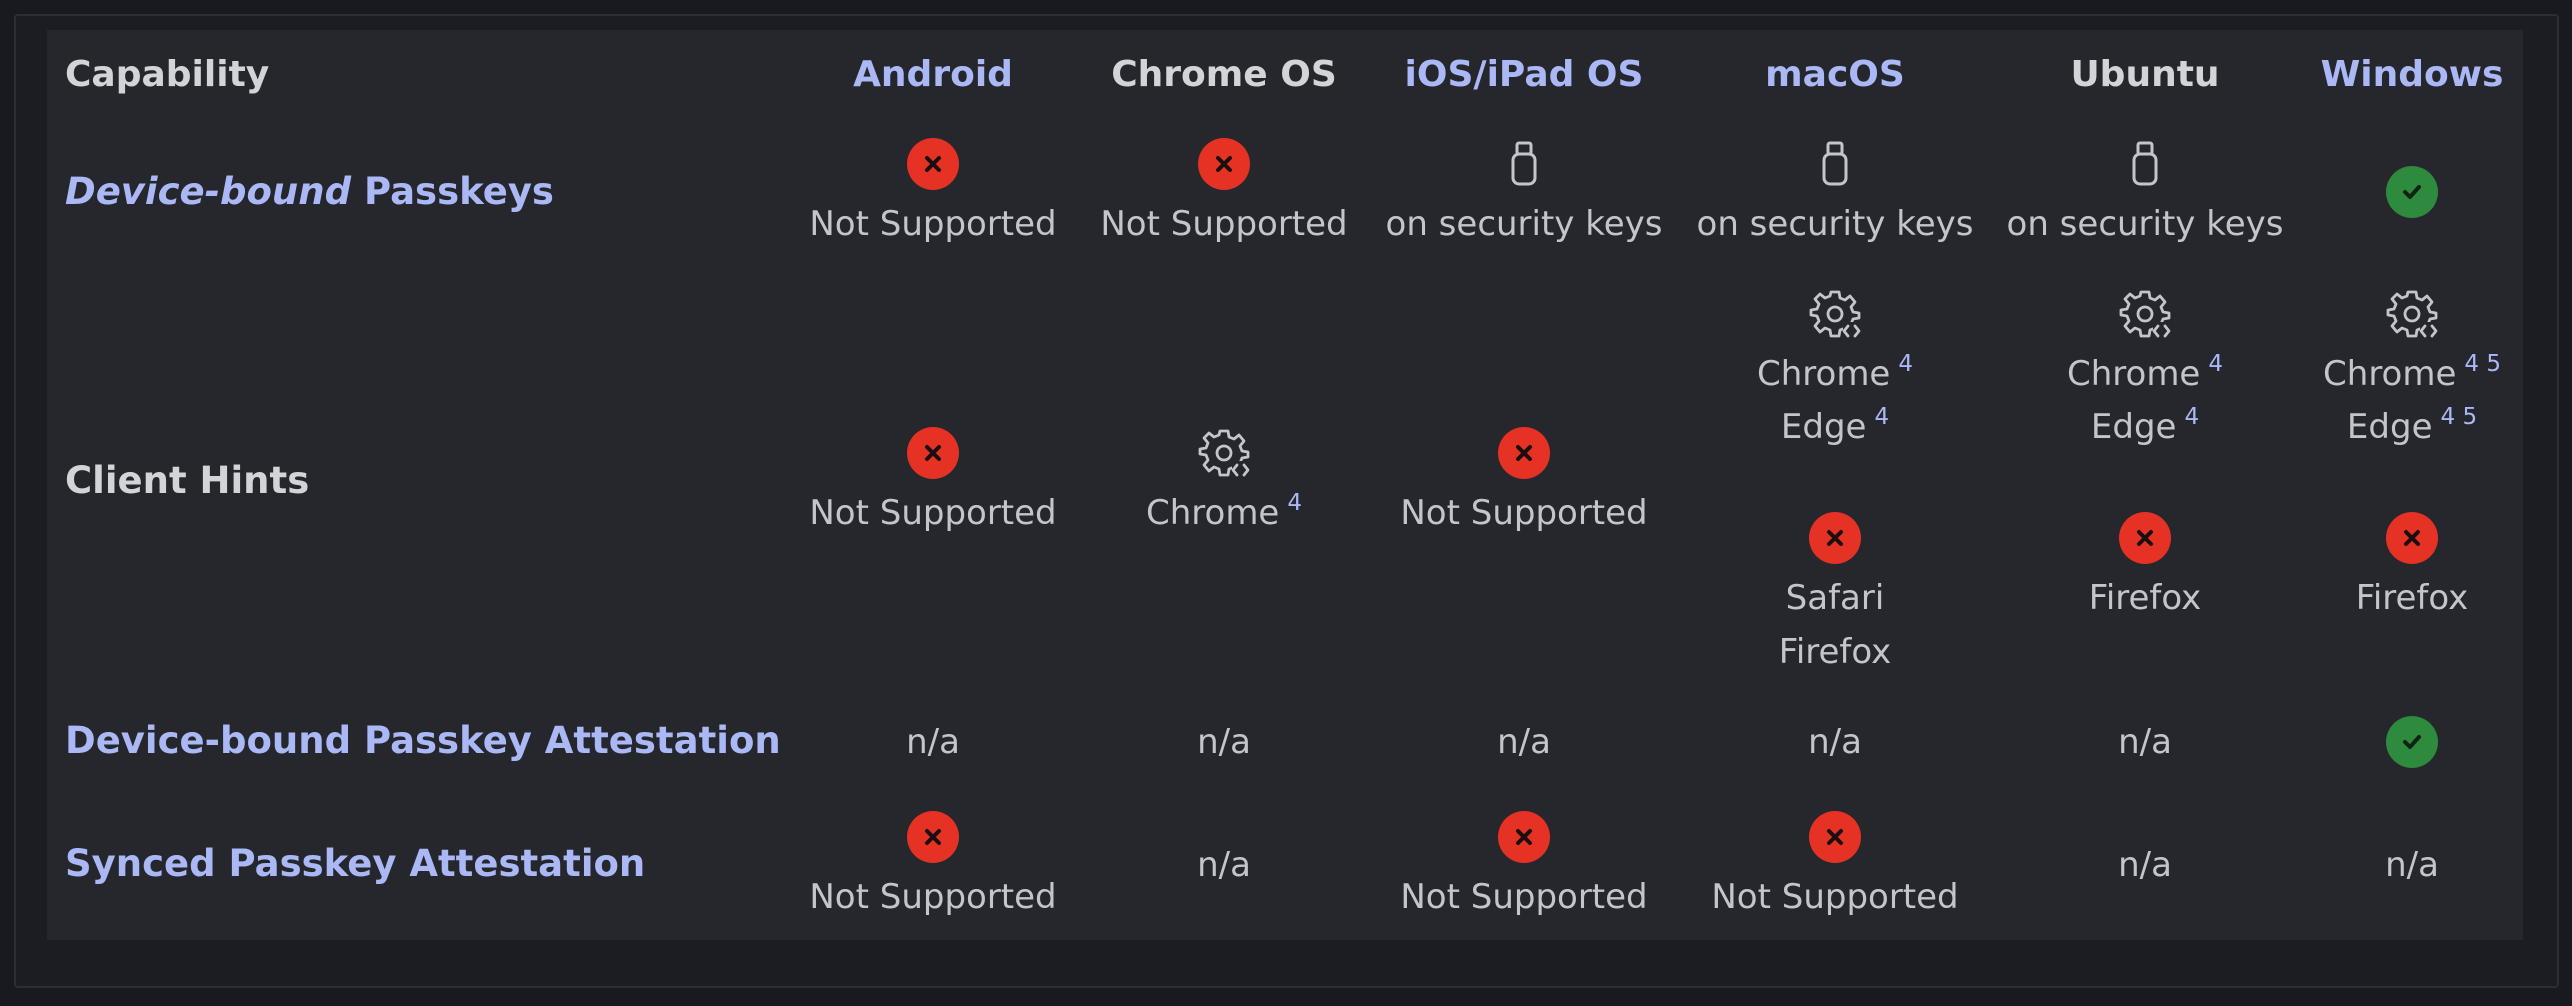 The width and height of the screenshot is (2572, 1006). What do you see at coordinates (167, 74) in the screenshot?
I see `column-header-capability: Capability` at bounding box center [167, 74].